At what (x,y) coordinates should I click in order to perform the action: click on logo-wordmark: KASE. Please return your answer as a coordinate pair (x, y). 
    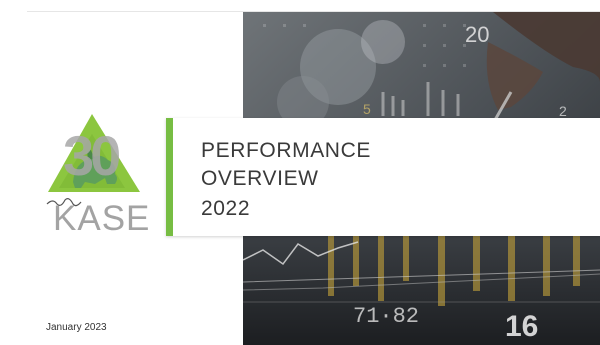
    Looking at the image, I should click on (102, 218).